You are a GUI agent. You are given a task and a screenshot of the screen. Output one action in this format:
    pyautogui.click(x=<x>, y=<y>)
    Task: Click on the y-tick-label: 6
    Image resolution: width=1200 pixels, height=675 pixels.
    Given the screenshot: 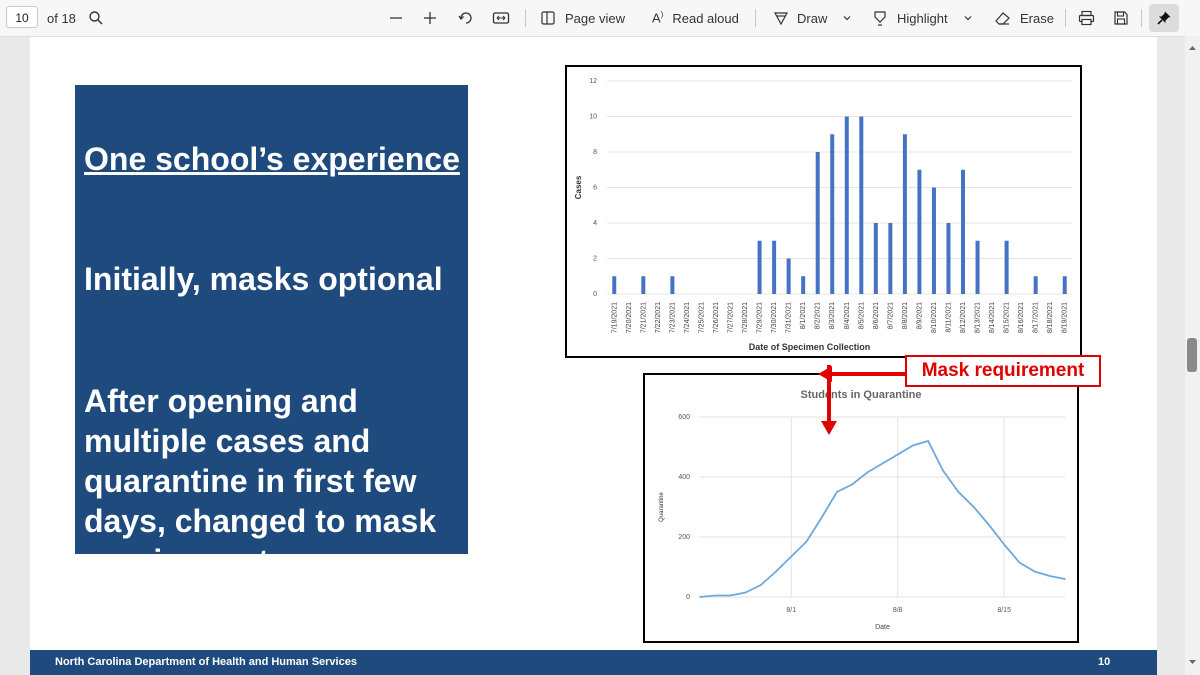 What is the action you would take?
    pyautogui.click(x=595, y=188)
    